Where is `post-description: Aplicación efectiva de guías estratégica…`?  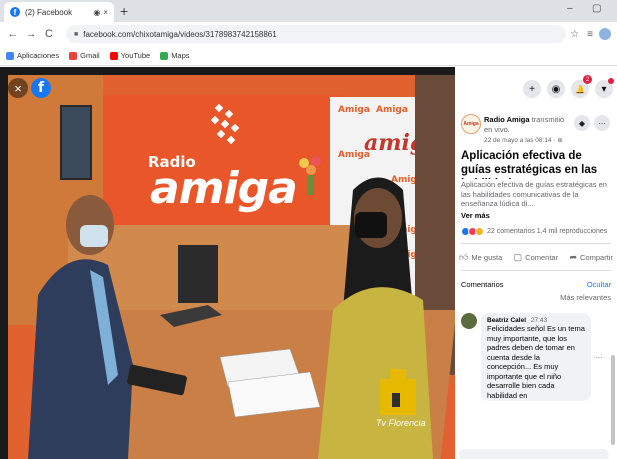
post-description: Aplicación efectiva de guías estratégica… is located at coordinates (534, 194).